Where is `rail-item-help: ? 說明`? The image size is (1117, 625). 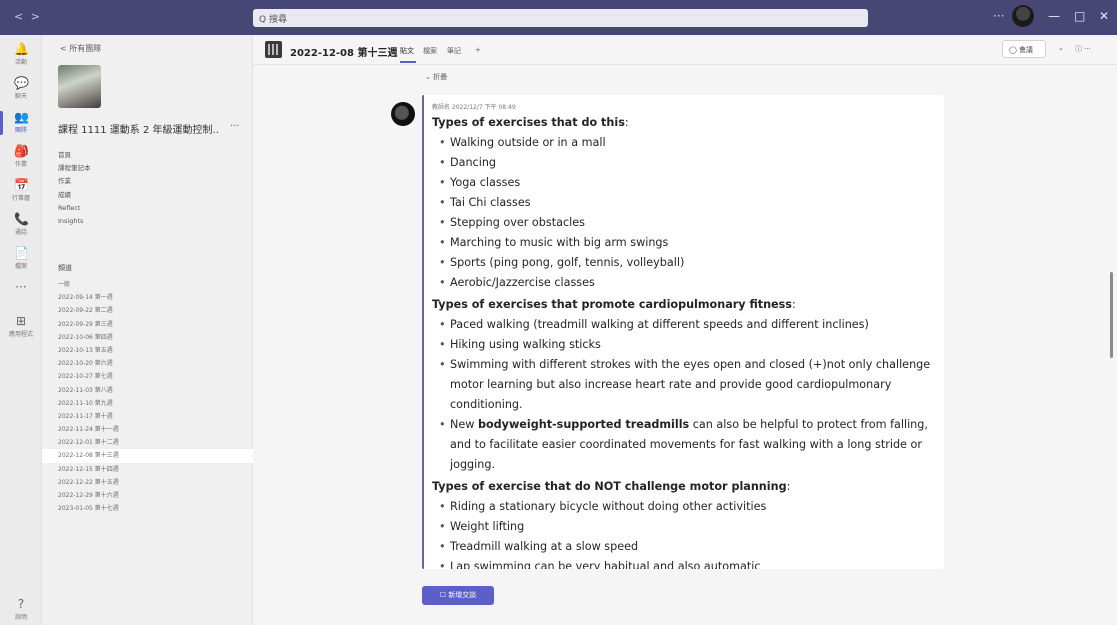
rail-item-help: ? 說明 is located at coordinates (21, 609).